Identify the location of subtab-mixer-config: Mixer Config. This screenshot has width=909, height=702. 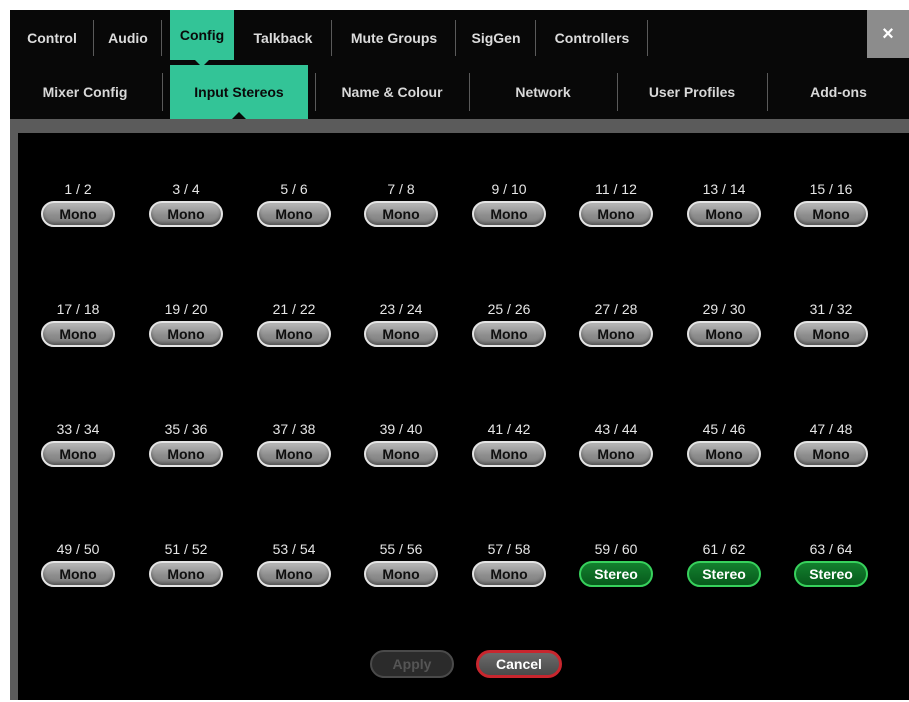
(85, 92).